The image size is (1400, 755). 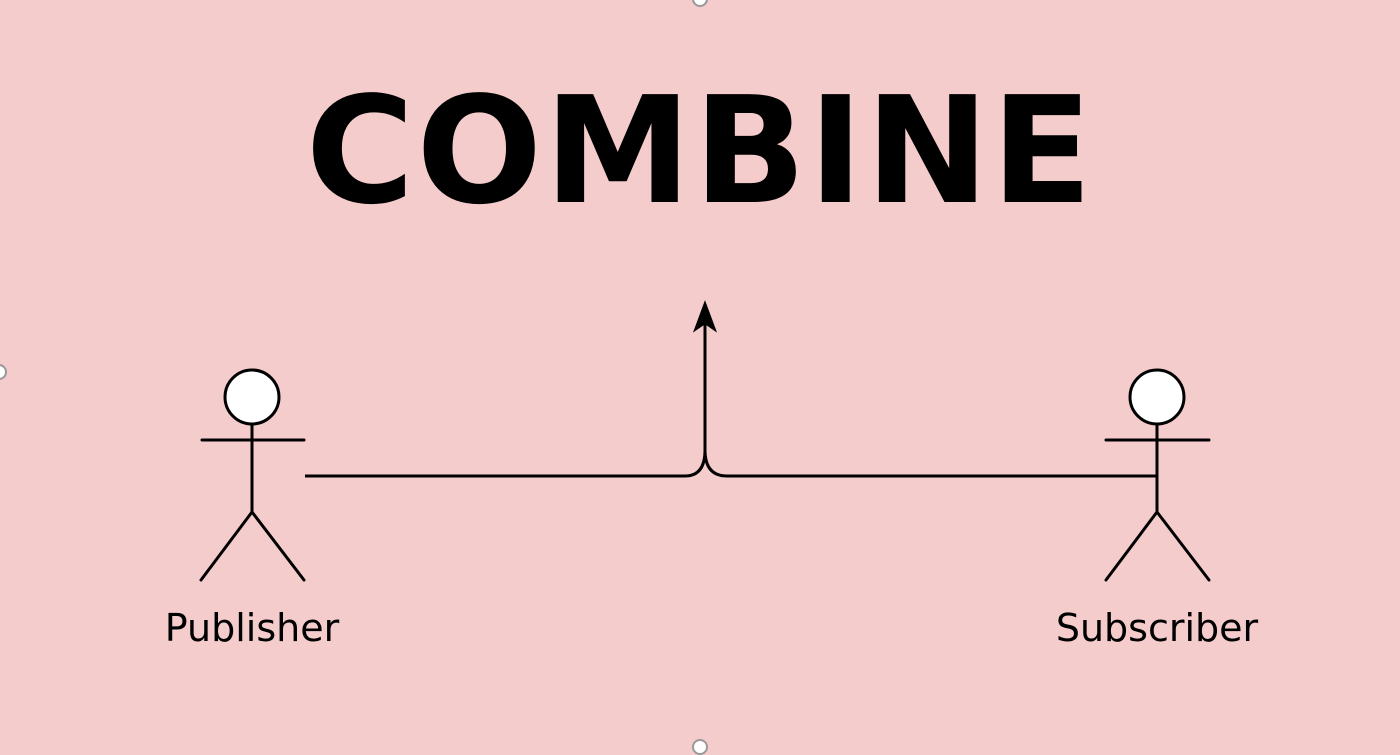 What do you see at coordinates (1157, 397) in the screenshot?
I see `subscriber-head` at bounding box center [1157, 397].